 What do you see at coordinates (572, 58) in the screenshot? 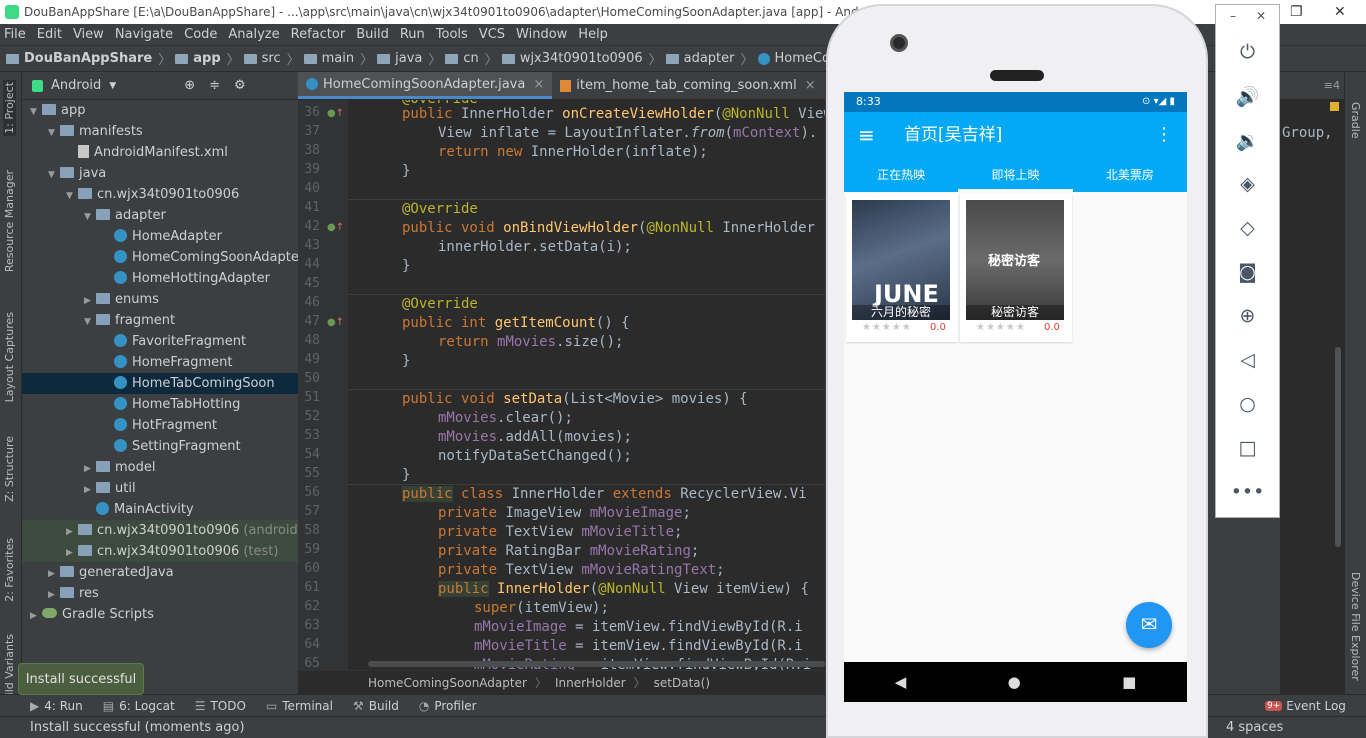
I see `breadcrumb-item: wjx34t0901to0906` at bounding box center [572, 58].